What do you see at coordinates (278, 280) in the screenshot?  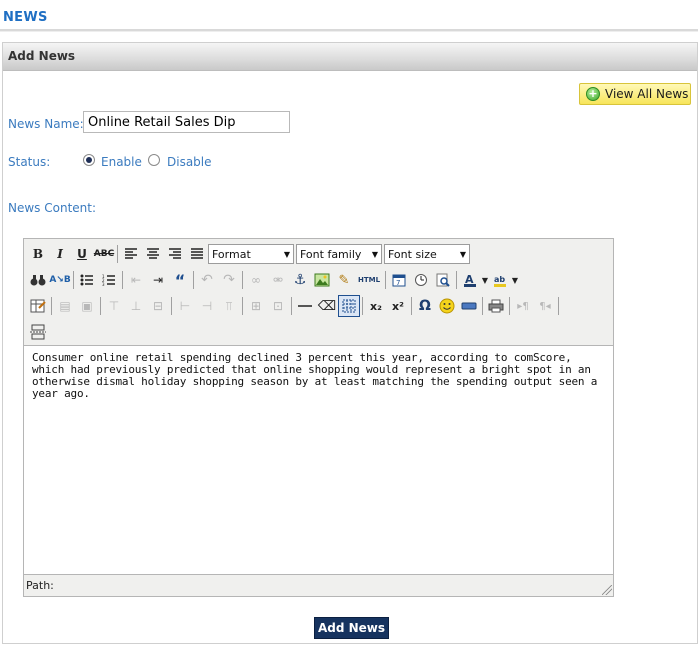 I see `unlink-icon: ⚮` at bounding box center [278, 280].